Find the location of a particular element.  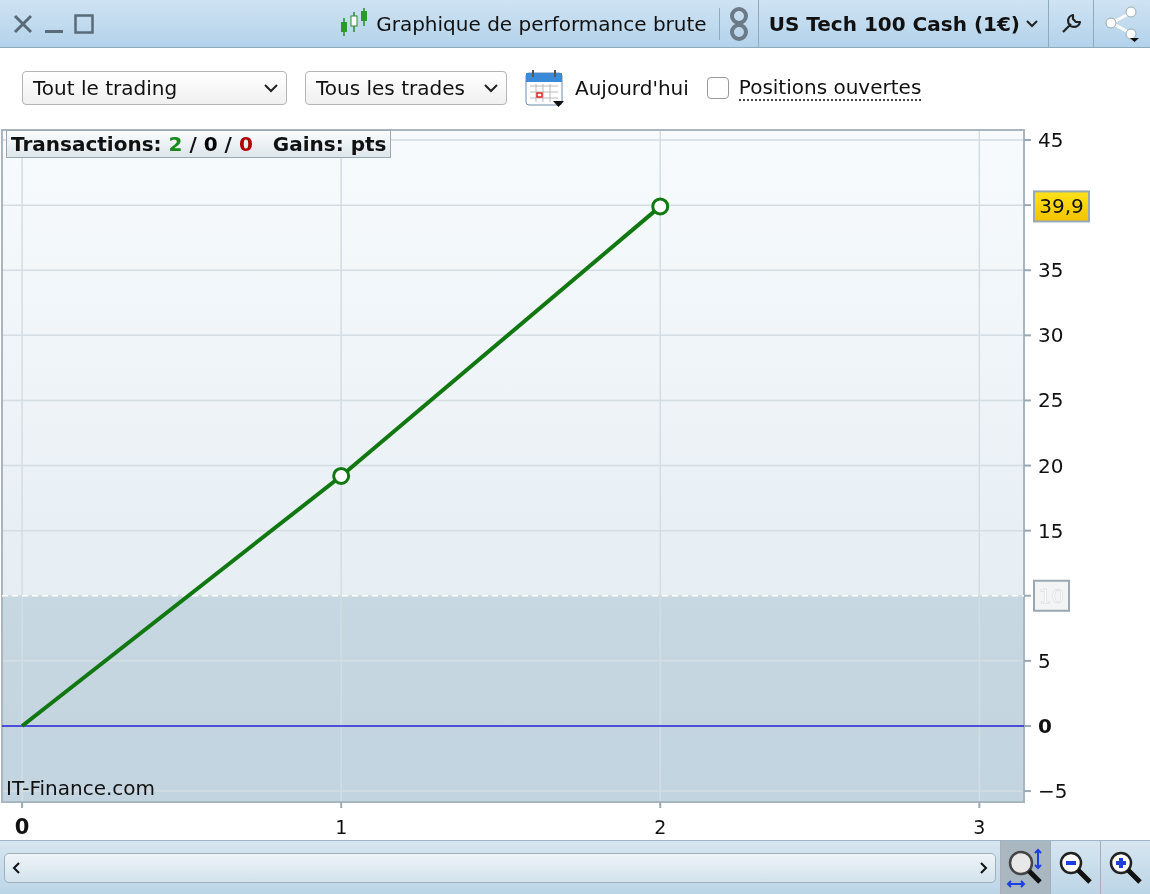

window-title: Graphique de performance brute is located at coordinates (541, 23).